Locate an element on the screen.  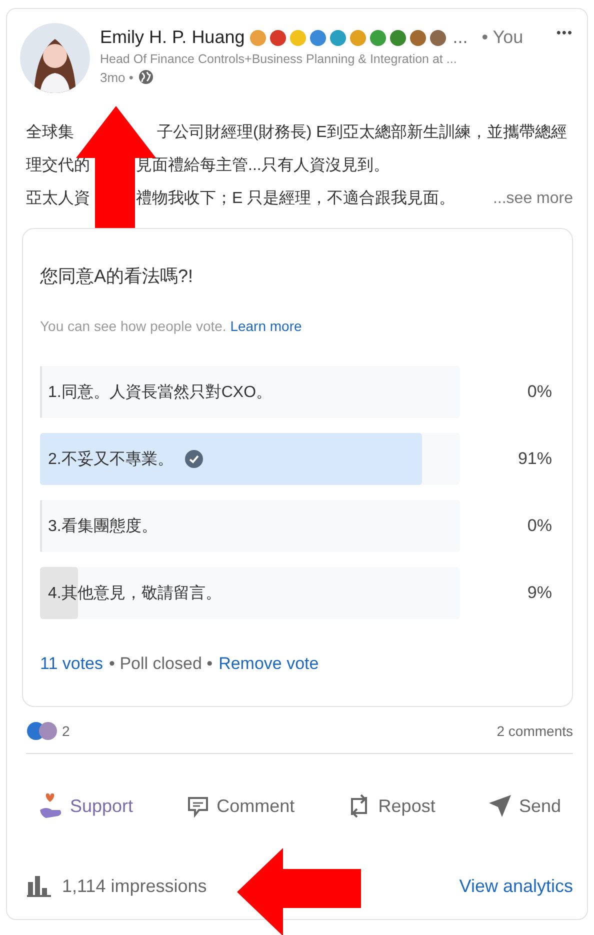
option-percent: 9% is located at coordinates (539, 593).